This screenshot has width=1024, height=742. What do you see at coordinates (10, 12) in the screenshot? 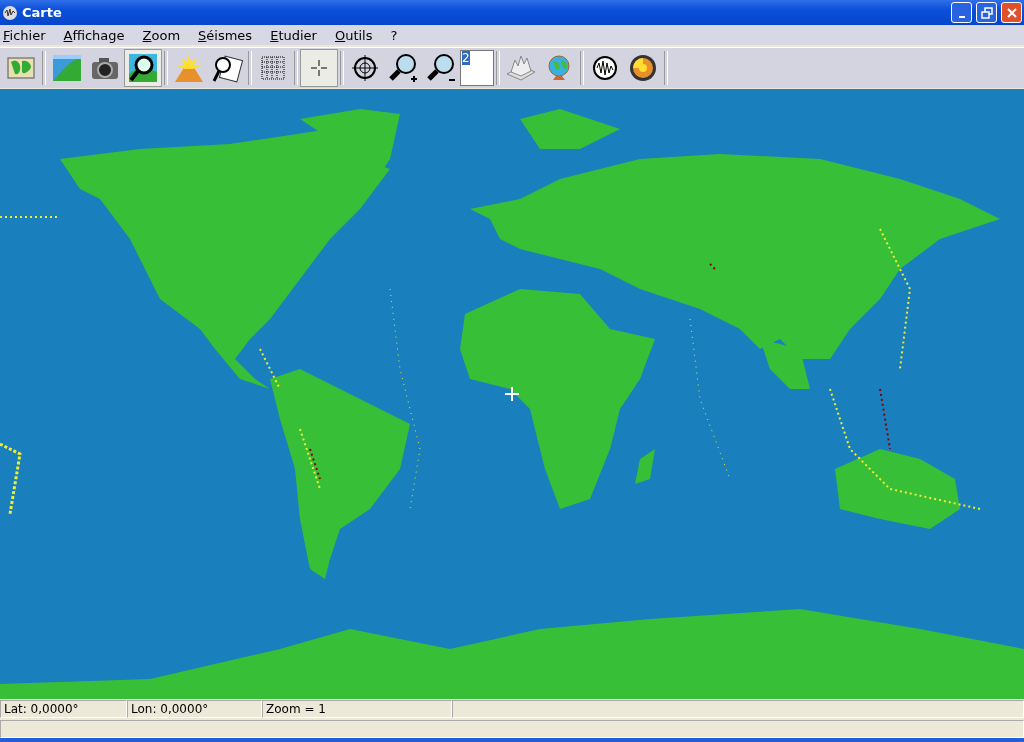
I see `seismogram-icon` at bounding box center [10, 12].